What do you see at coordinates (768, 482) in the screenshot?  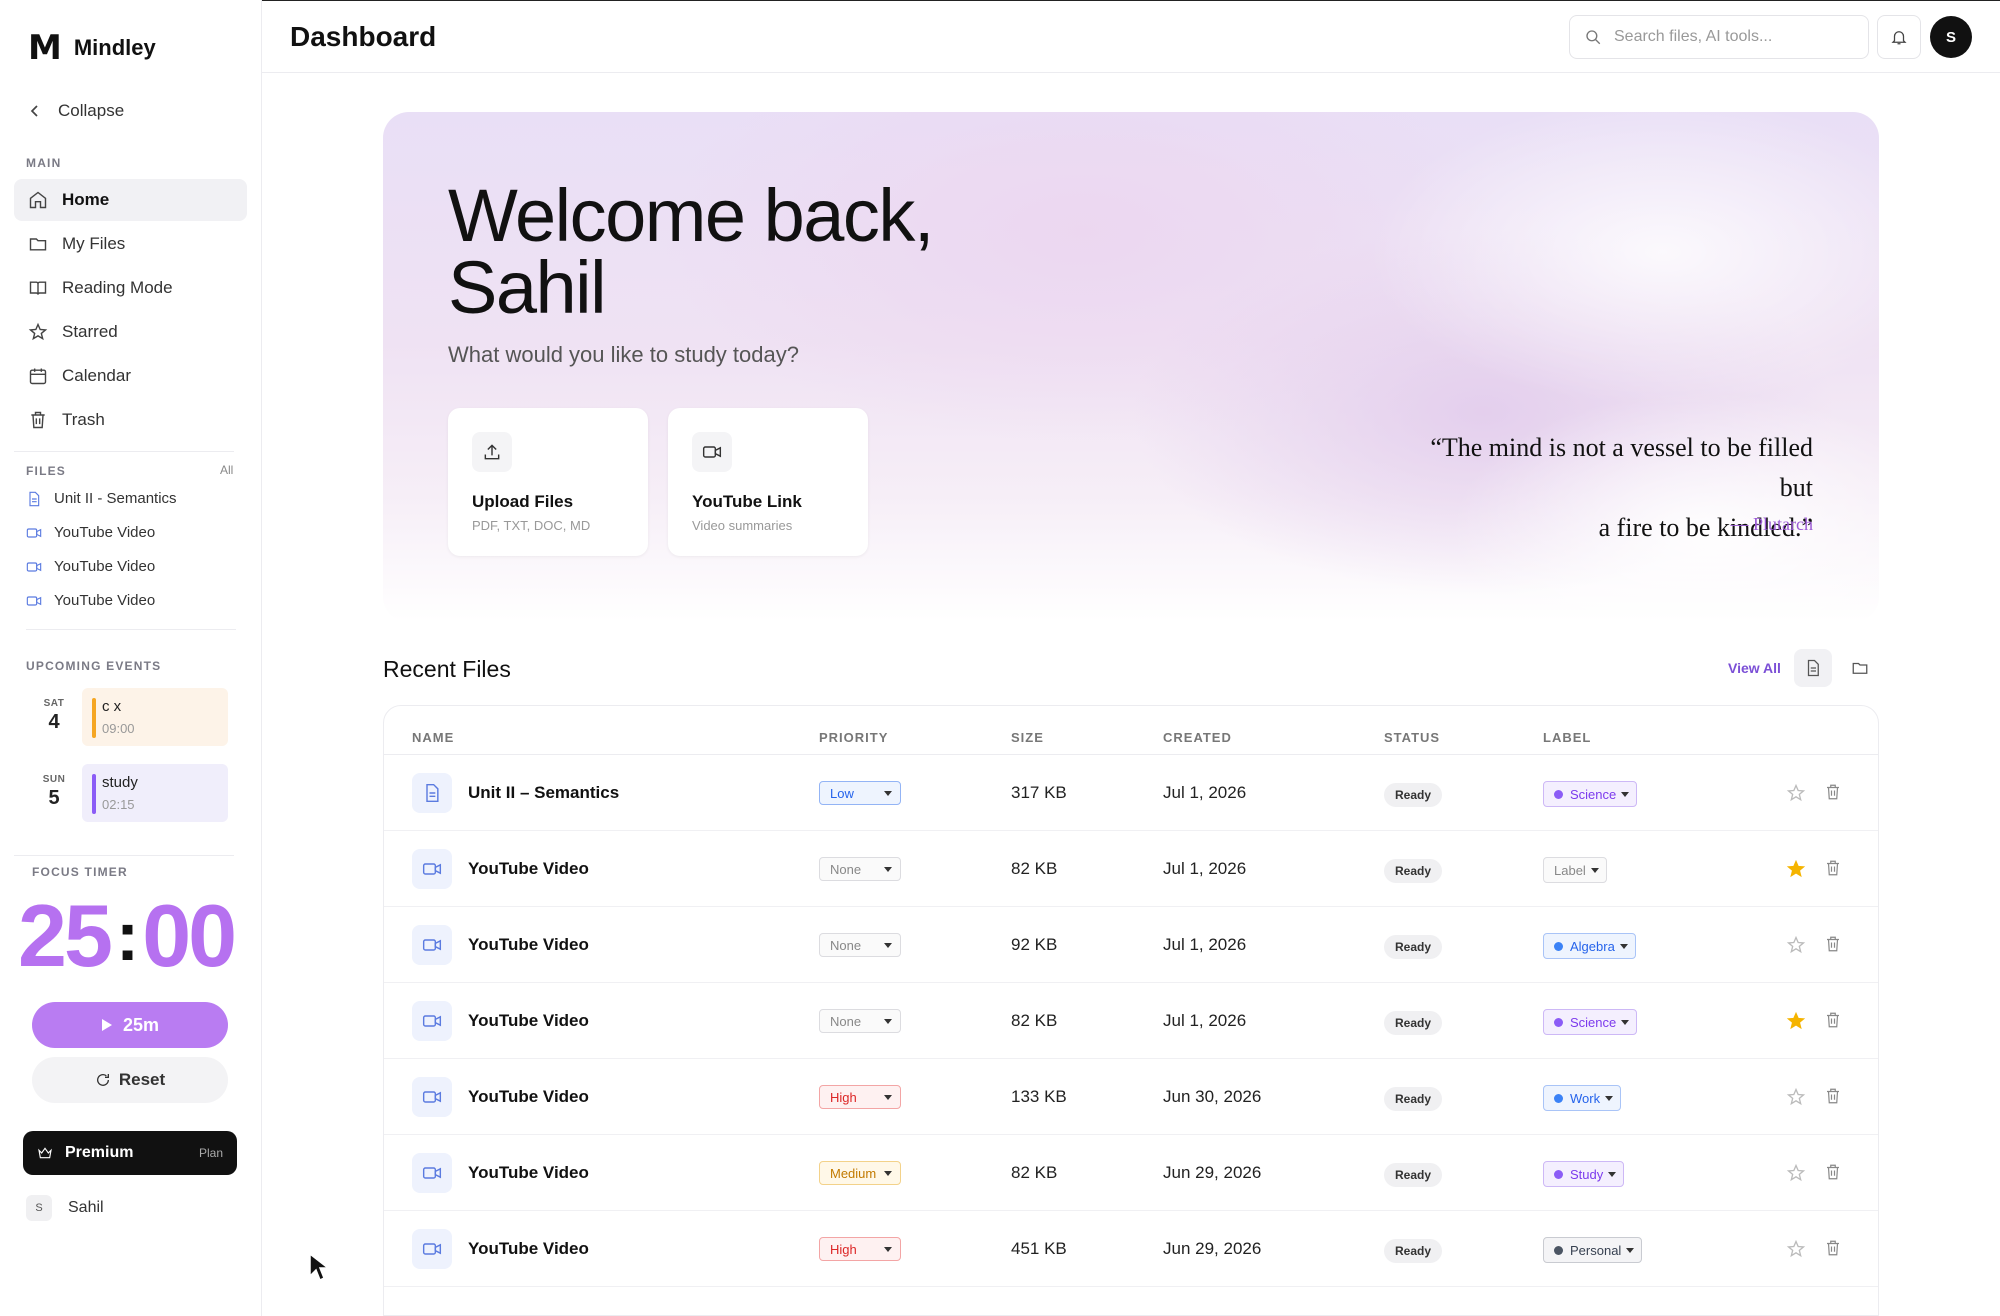 I see `youtube-link-card: YouTube Link Video summaries` at bounding box center [768, 482].